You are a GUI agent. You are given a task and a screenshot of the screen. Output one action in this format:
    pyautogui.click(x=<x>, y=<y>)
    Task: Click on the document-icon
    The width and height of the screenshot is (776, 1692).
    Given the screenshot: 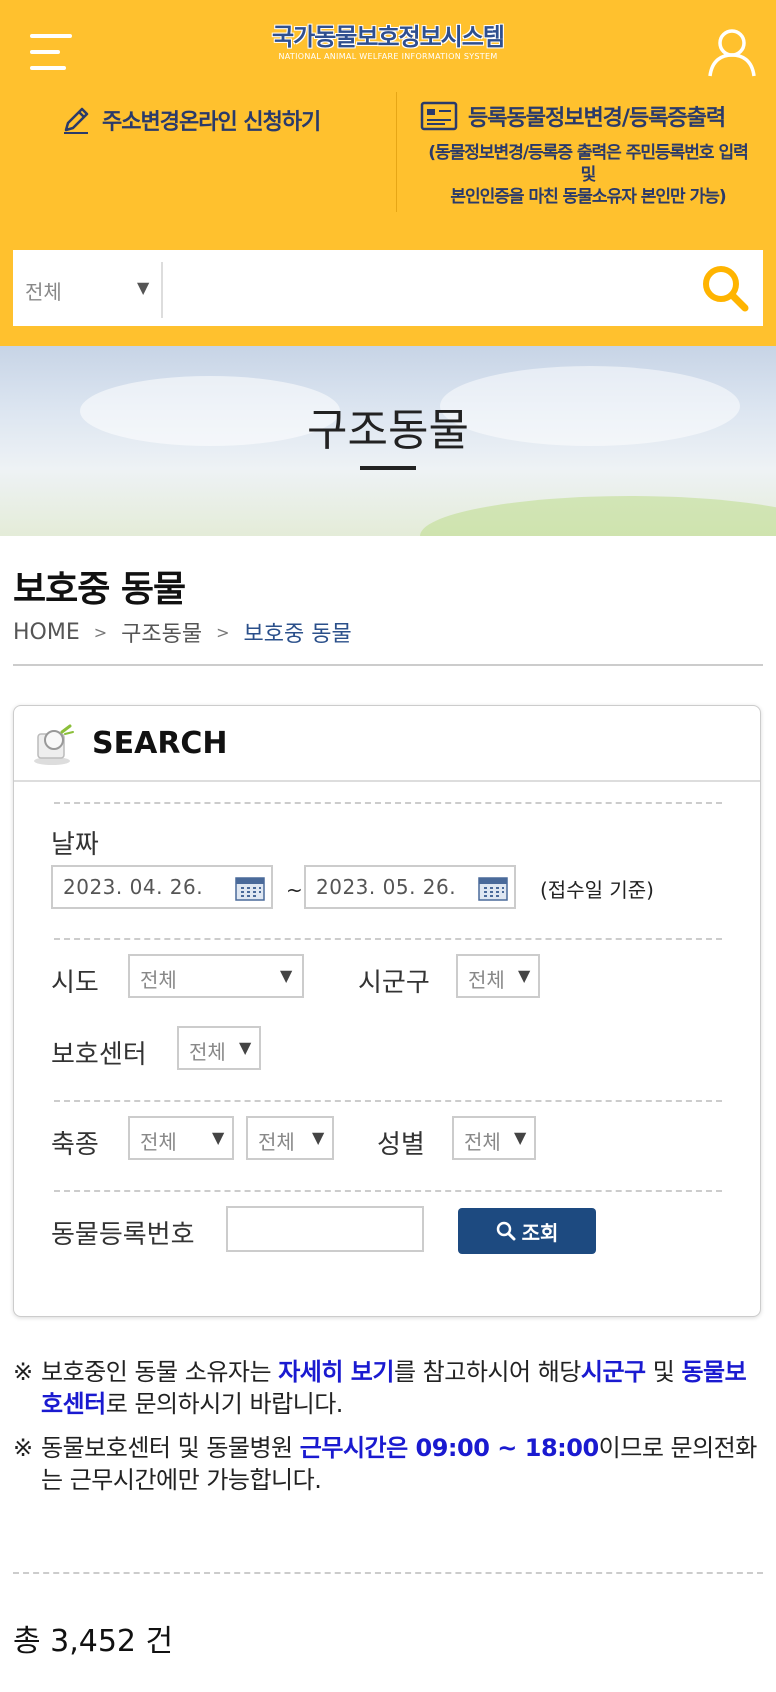 What is the action you would take?
    pyautogui.click(x=439, y=116)
    